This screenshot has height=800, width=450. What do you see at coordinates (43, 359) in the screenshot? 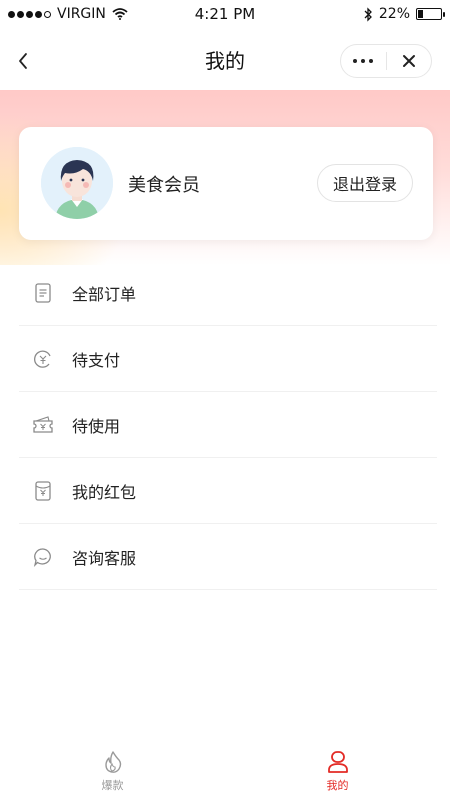
I see `pending-payment-icon` at bounding box center [43, 359].